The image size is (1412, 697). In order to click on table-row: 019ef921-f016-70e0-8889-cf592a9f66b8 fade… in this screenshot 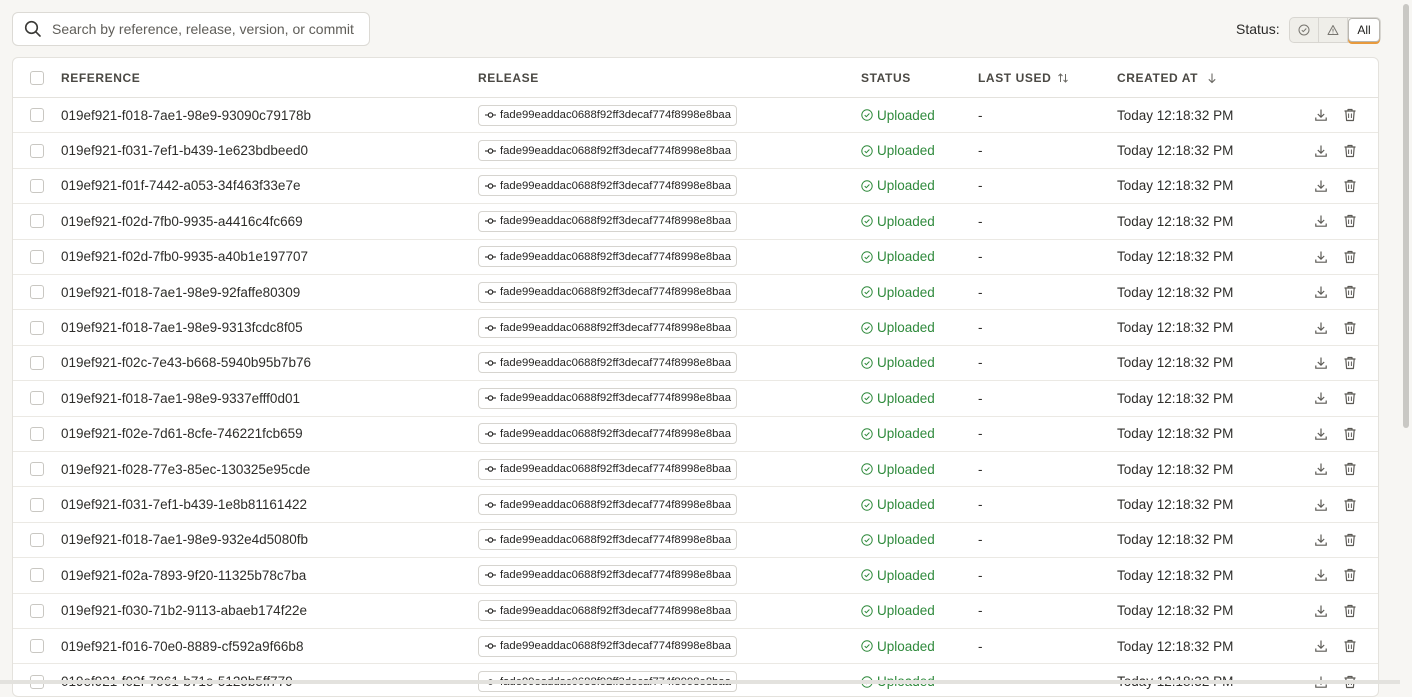, I will do `click(695, 647)`.